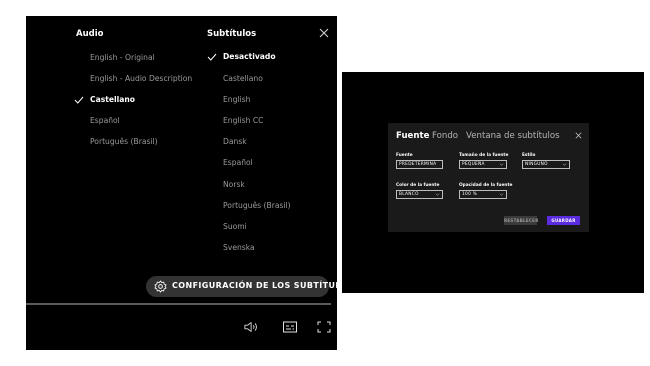 The width and height of the screenshot is (650, 366). I want to click on subtitle-option-norsk: Norsk, so click(234, 184).